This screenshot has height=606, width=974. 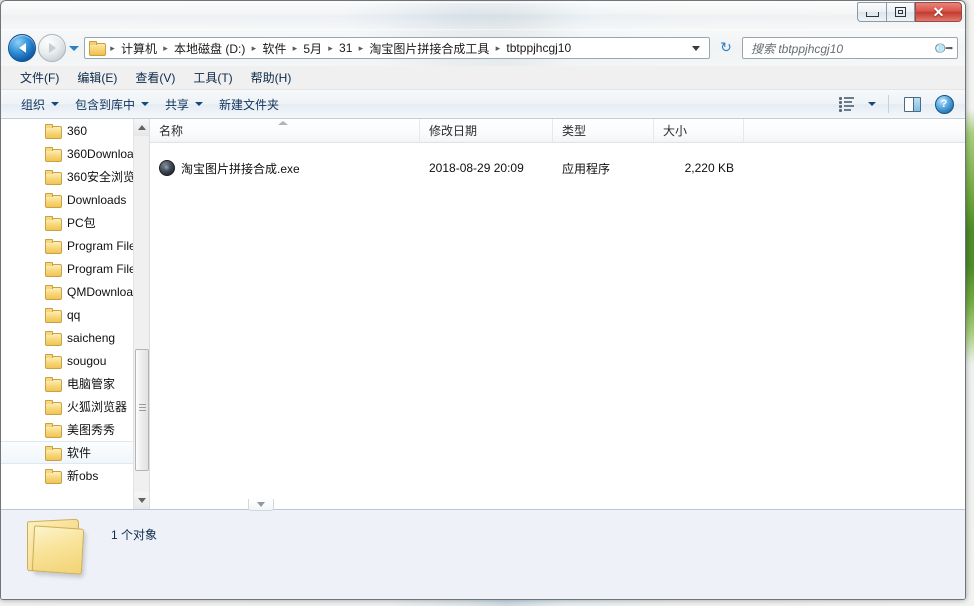 What do you see at coordinates (141, 127) in the screenshot?
I see `scroll-up-button` at bounding box center [141, 127].